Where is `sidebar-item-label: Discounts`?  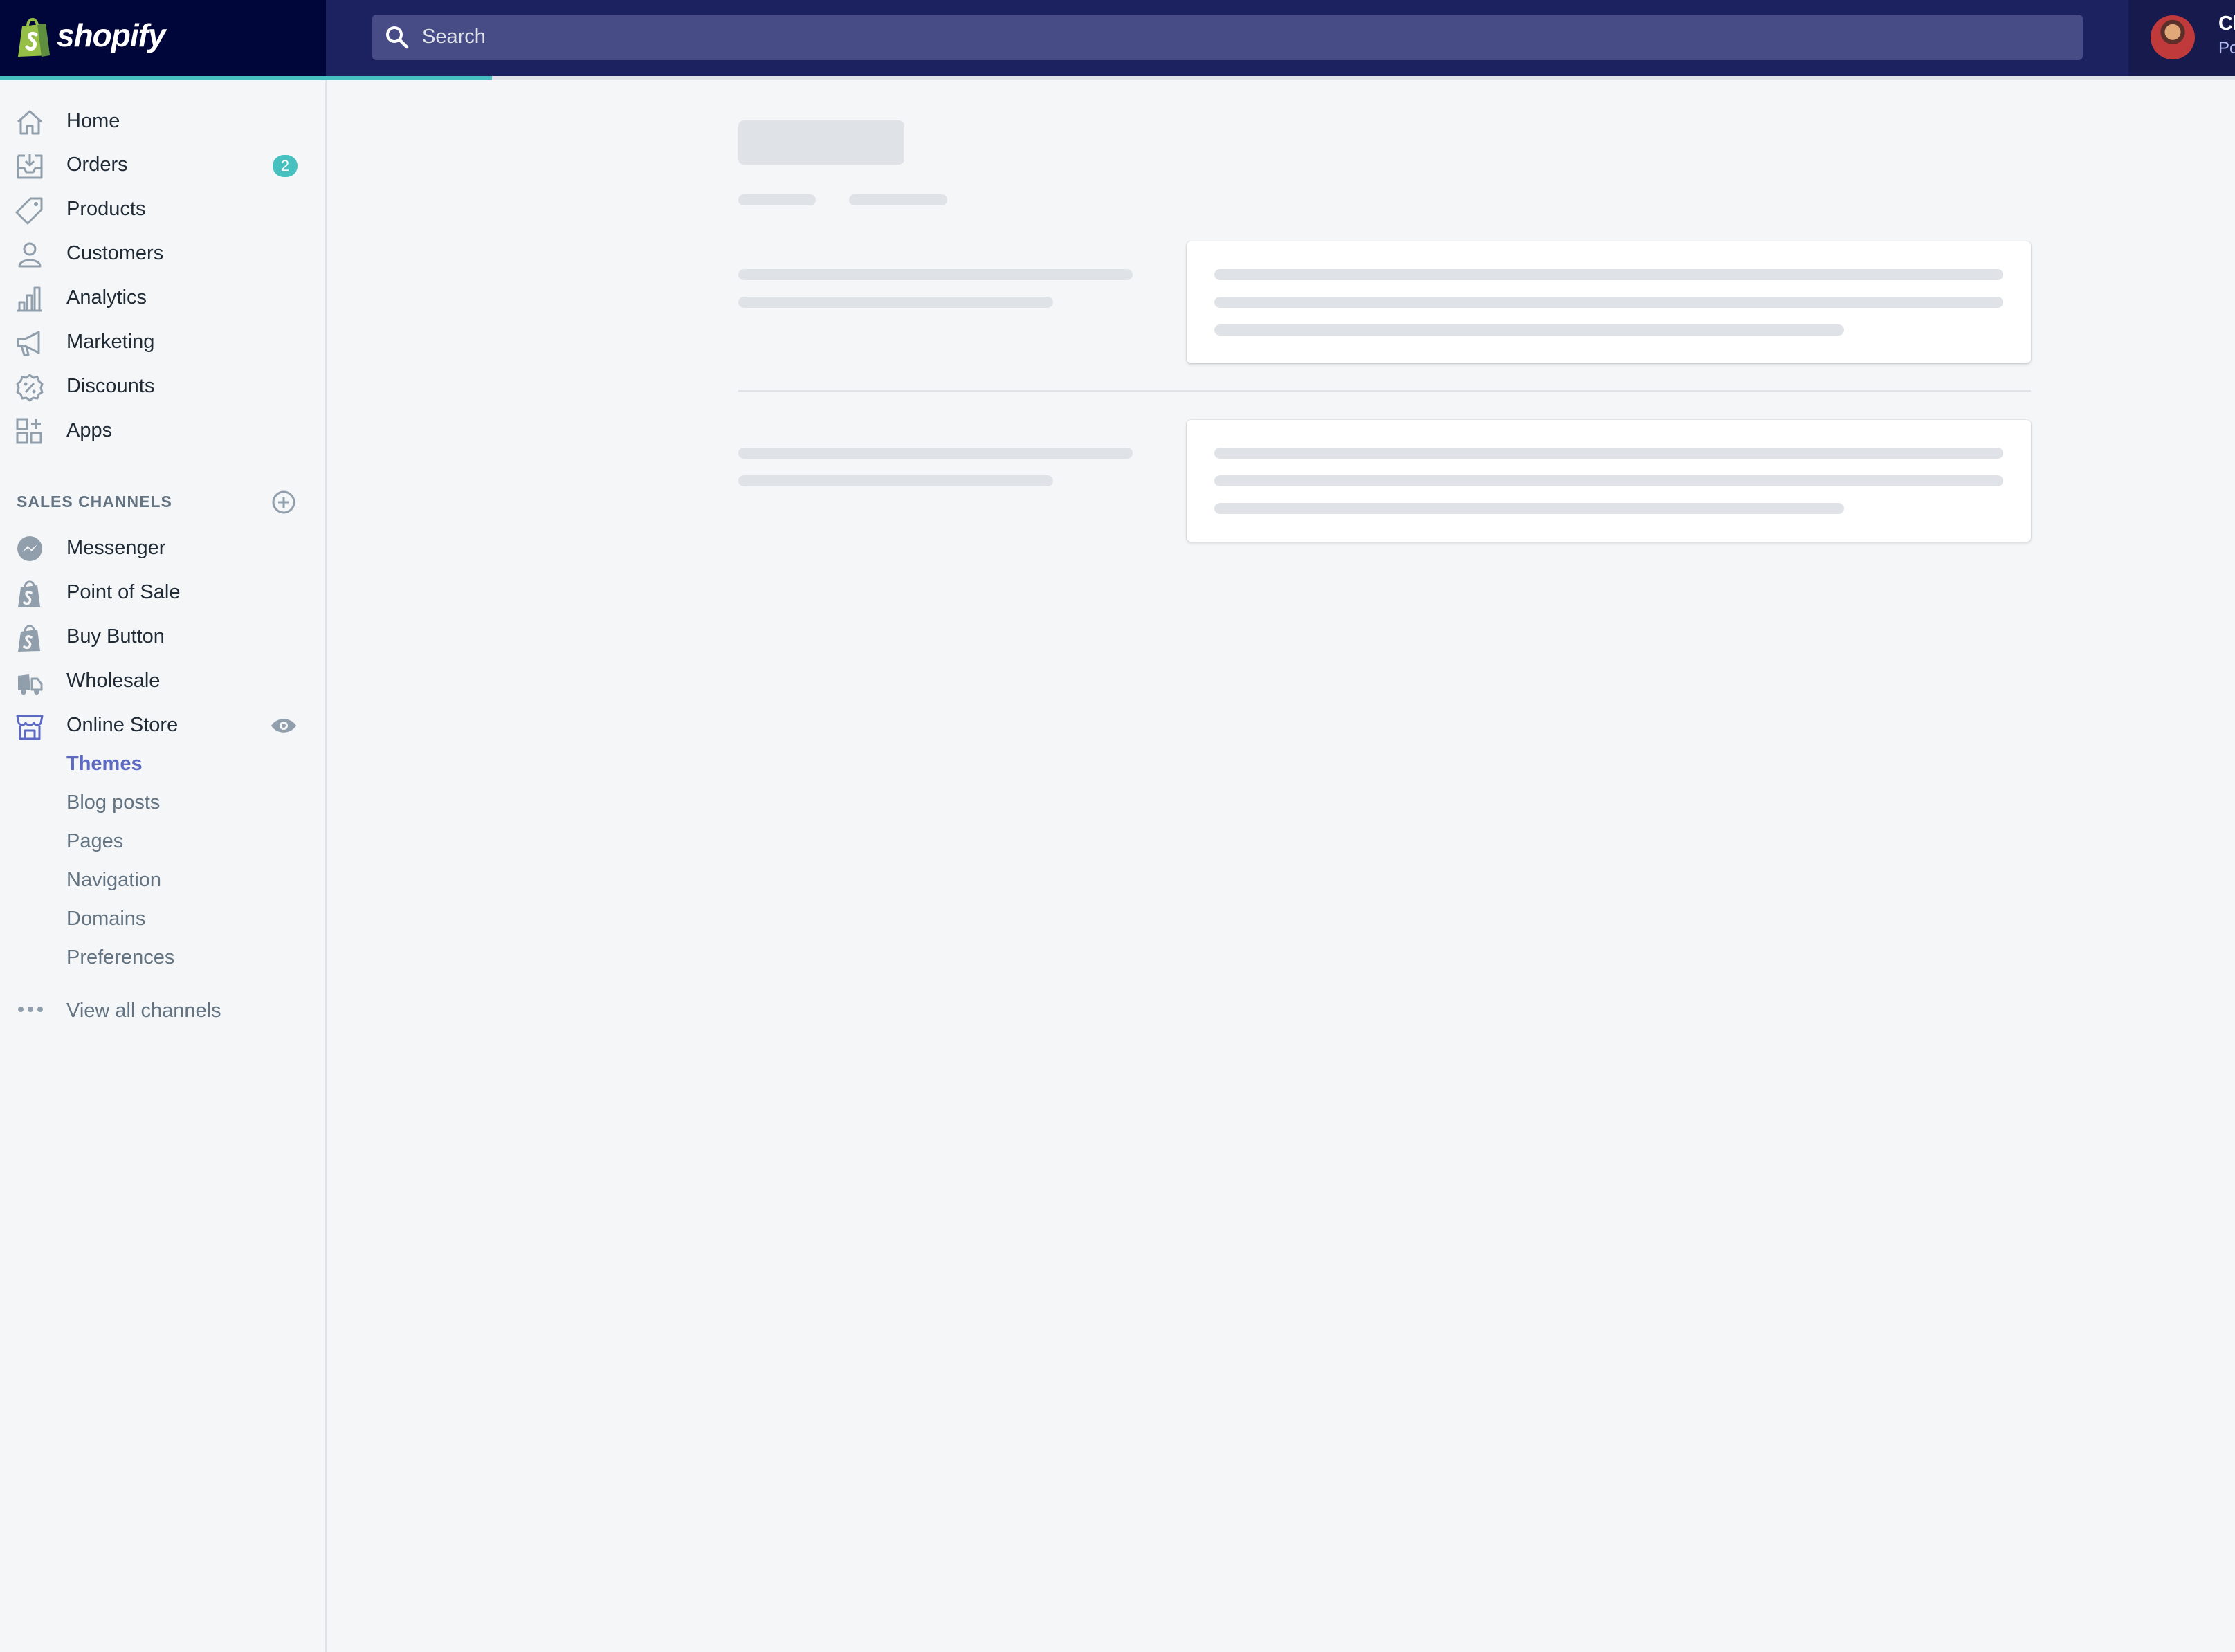 sidebar-item-label: Discounts is located at coordinates (110, 386).